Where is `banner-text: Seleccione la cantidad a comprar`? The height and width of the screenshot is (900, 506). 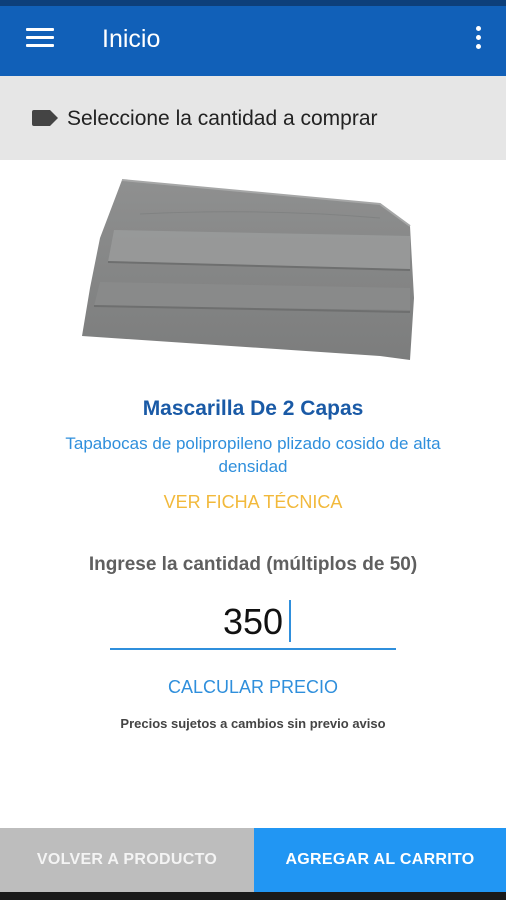
banner-text: Seleccione la cantidad a comprar is located at coordinates (222, 118).